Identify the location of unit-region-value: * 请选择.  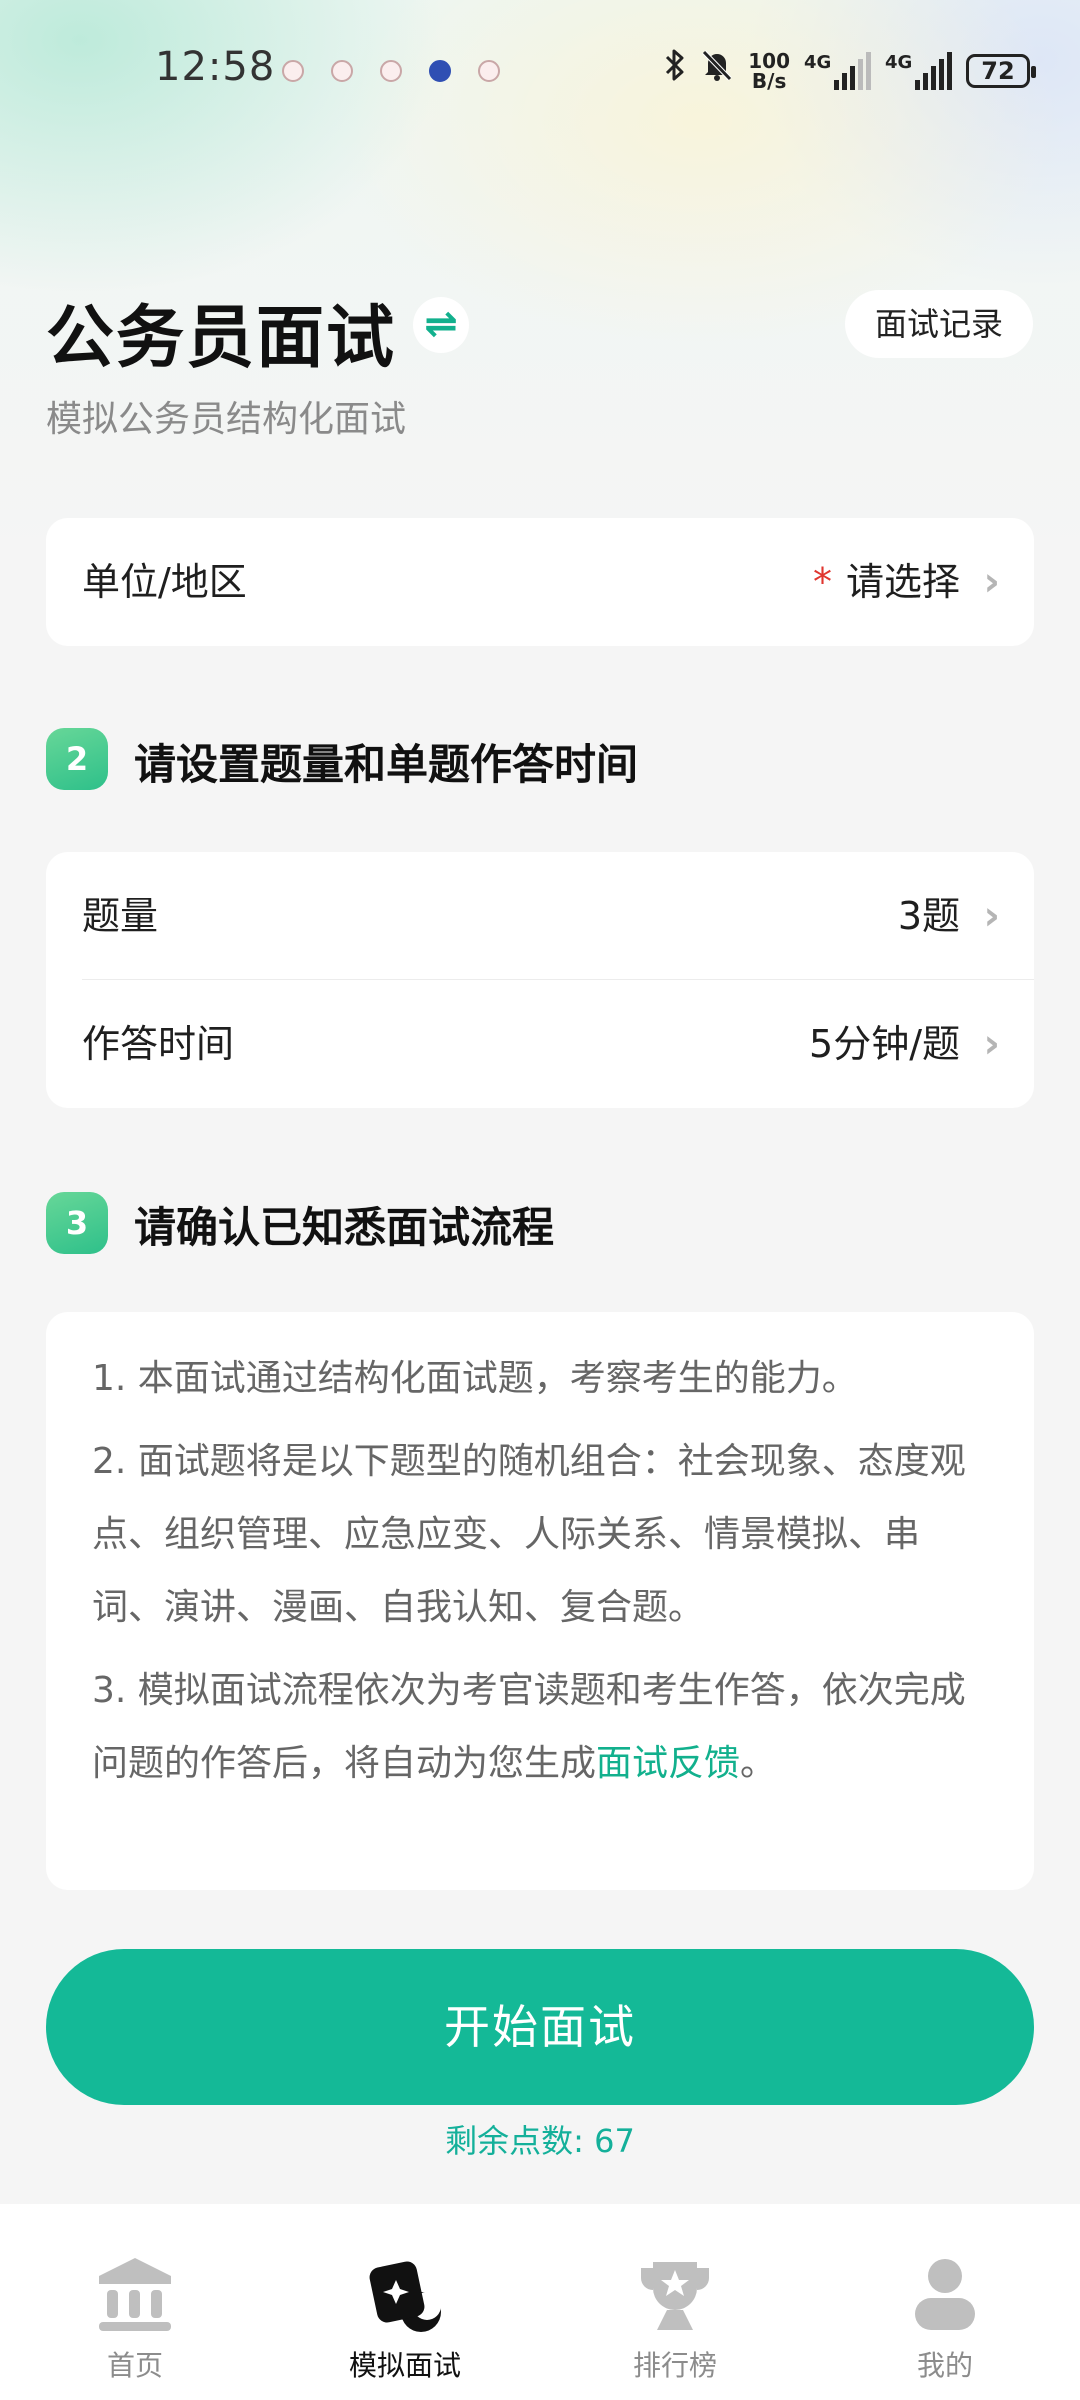
(886, 582).